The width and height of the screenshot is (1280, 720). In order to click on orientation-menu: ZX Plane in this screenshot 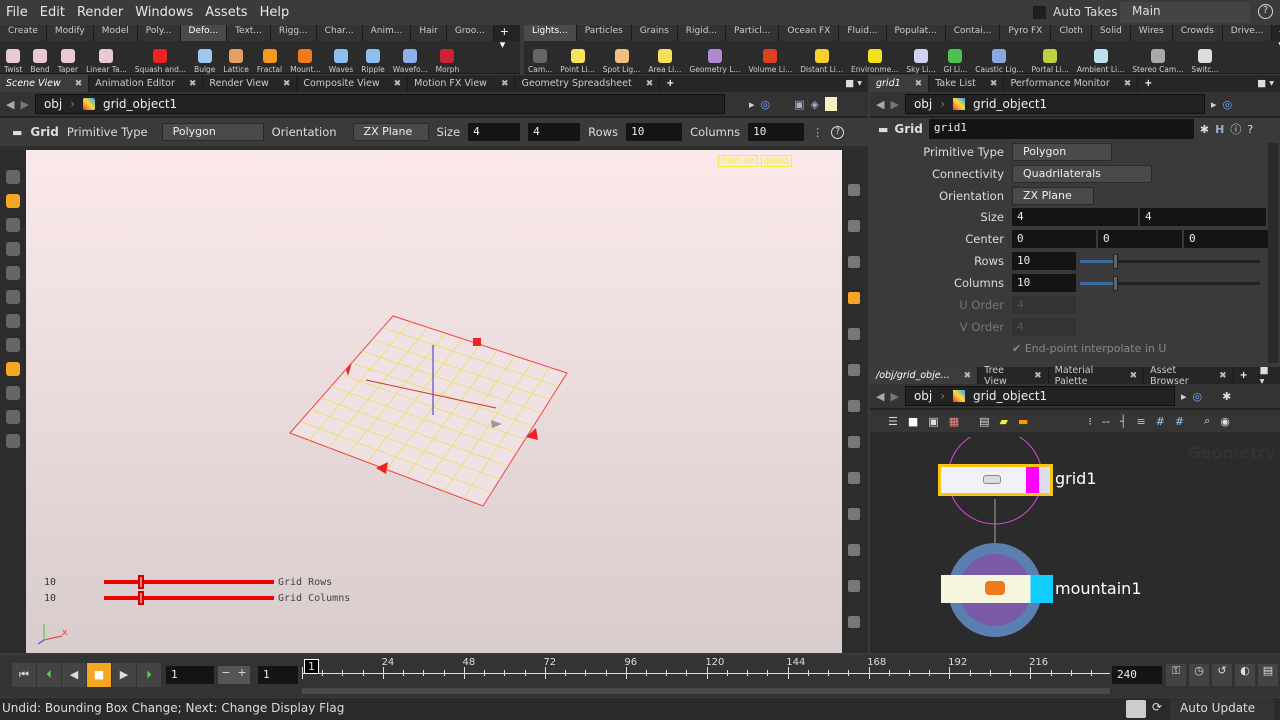, I will do `click(390, 132)`.